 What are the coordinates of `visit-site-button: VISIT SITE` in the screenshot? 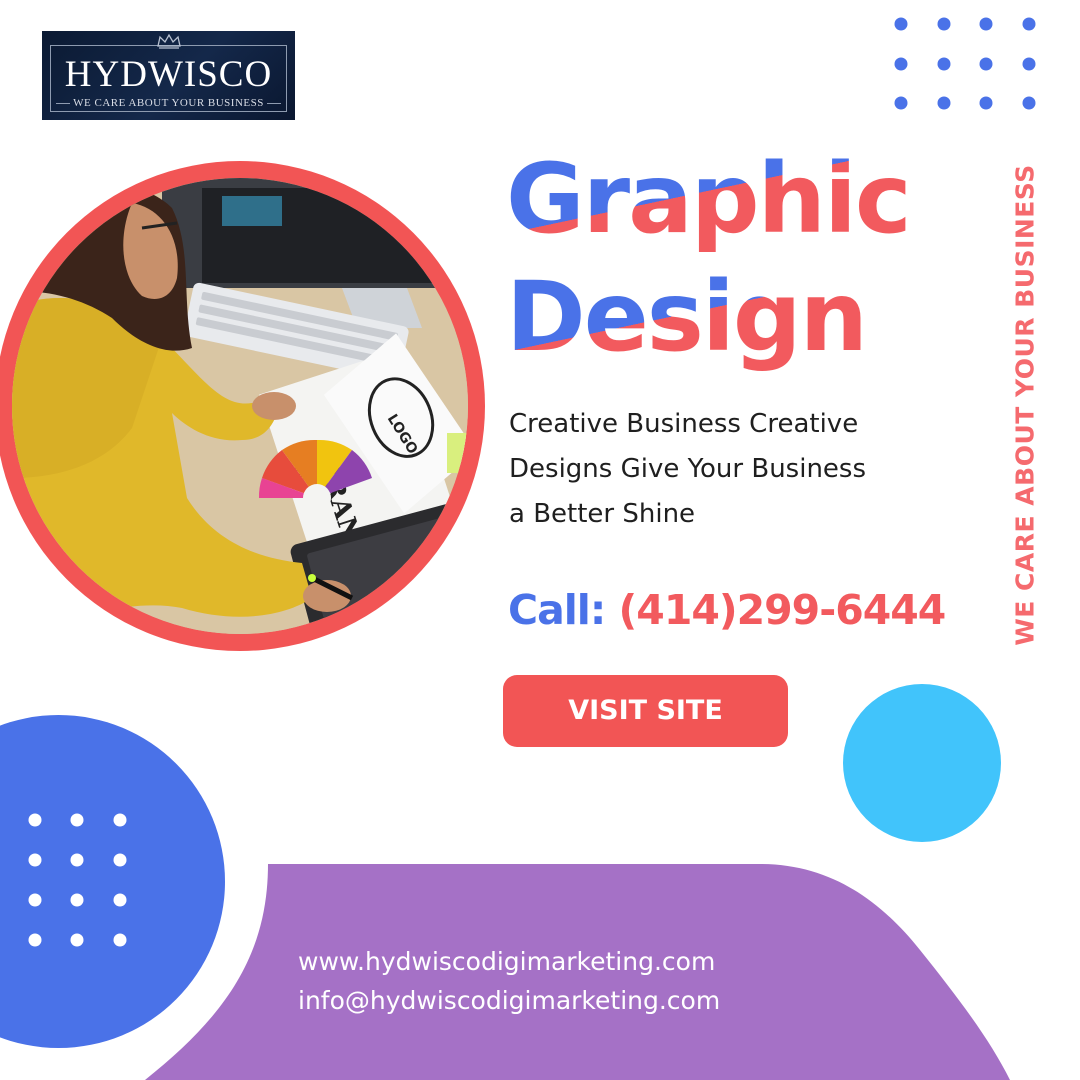 It's located at (645, 711).